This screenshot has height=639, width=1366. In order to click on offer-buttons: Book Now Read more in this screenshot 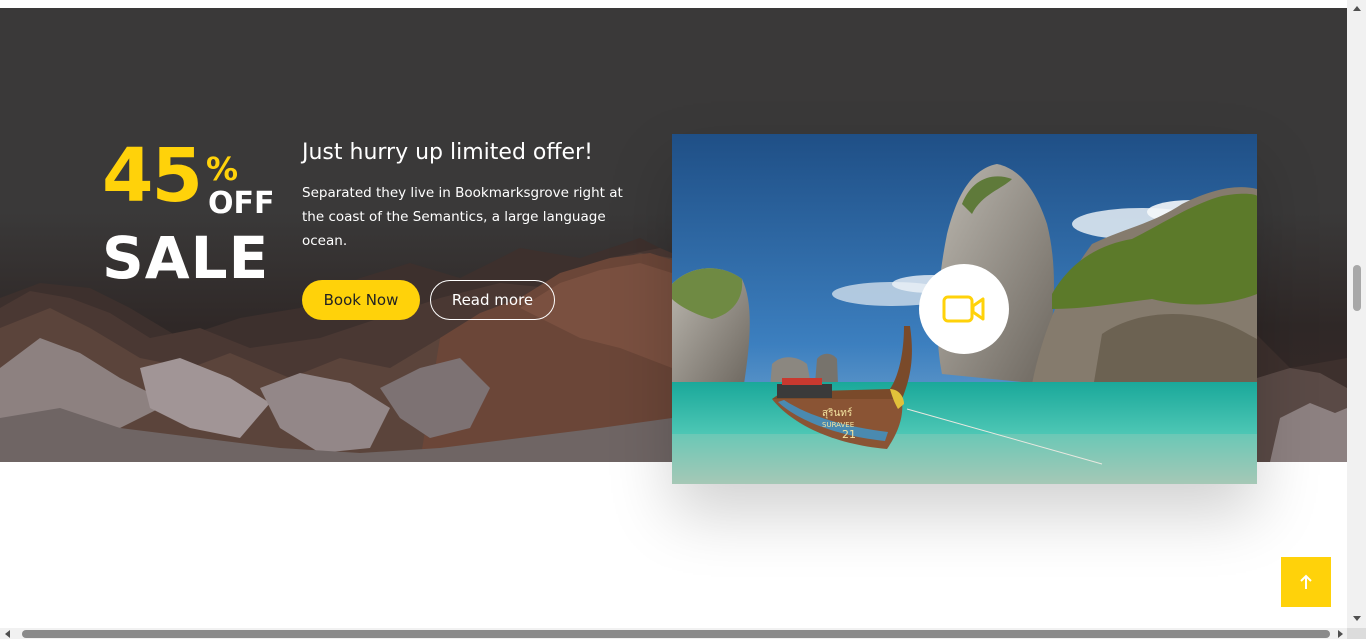, I will do `click(428, 300)`.